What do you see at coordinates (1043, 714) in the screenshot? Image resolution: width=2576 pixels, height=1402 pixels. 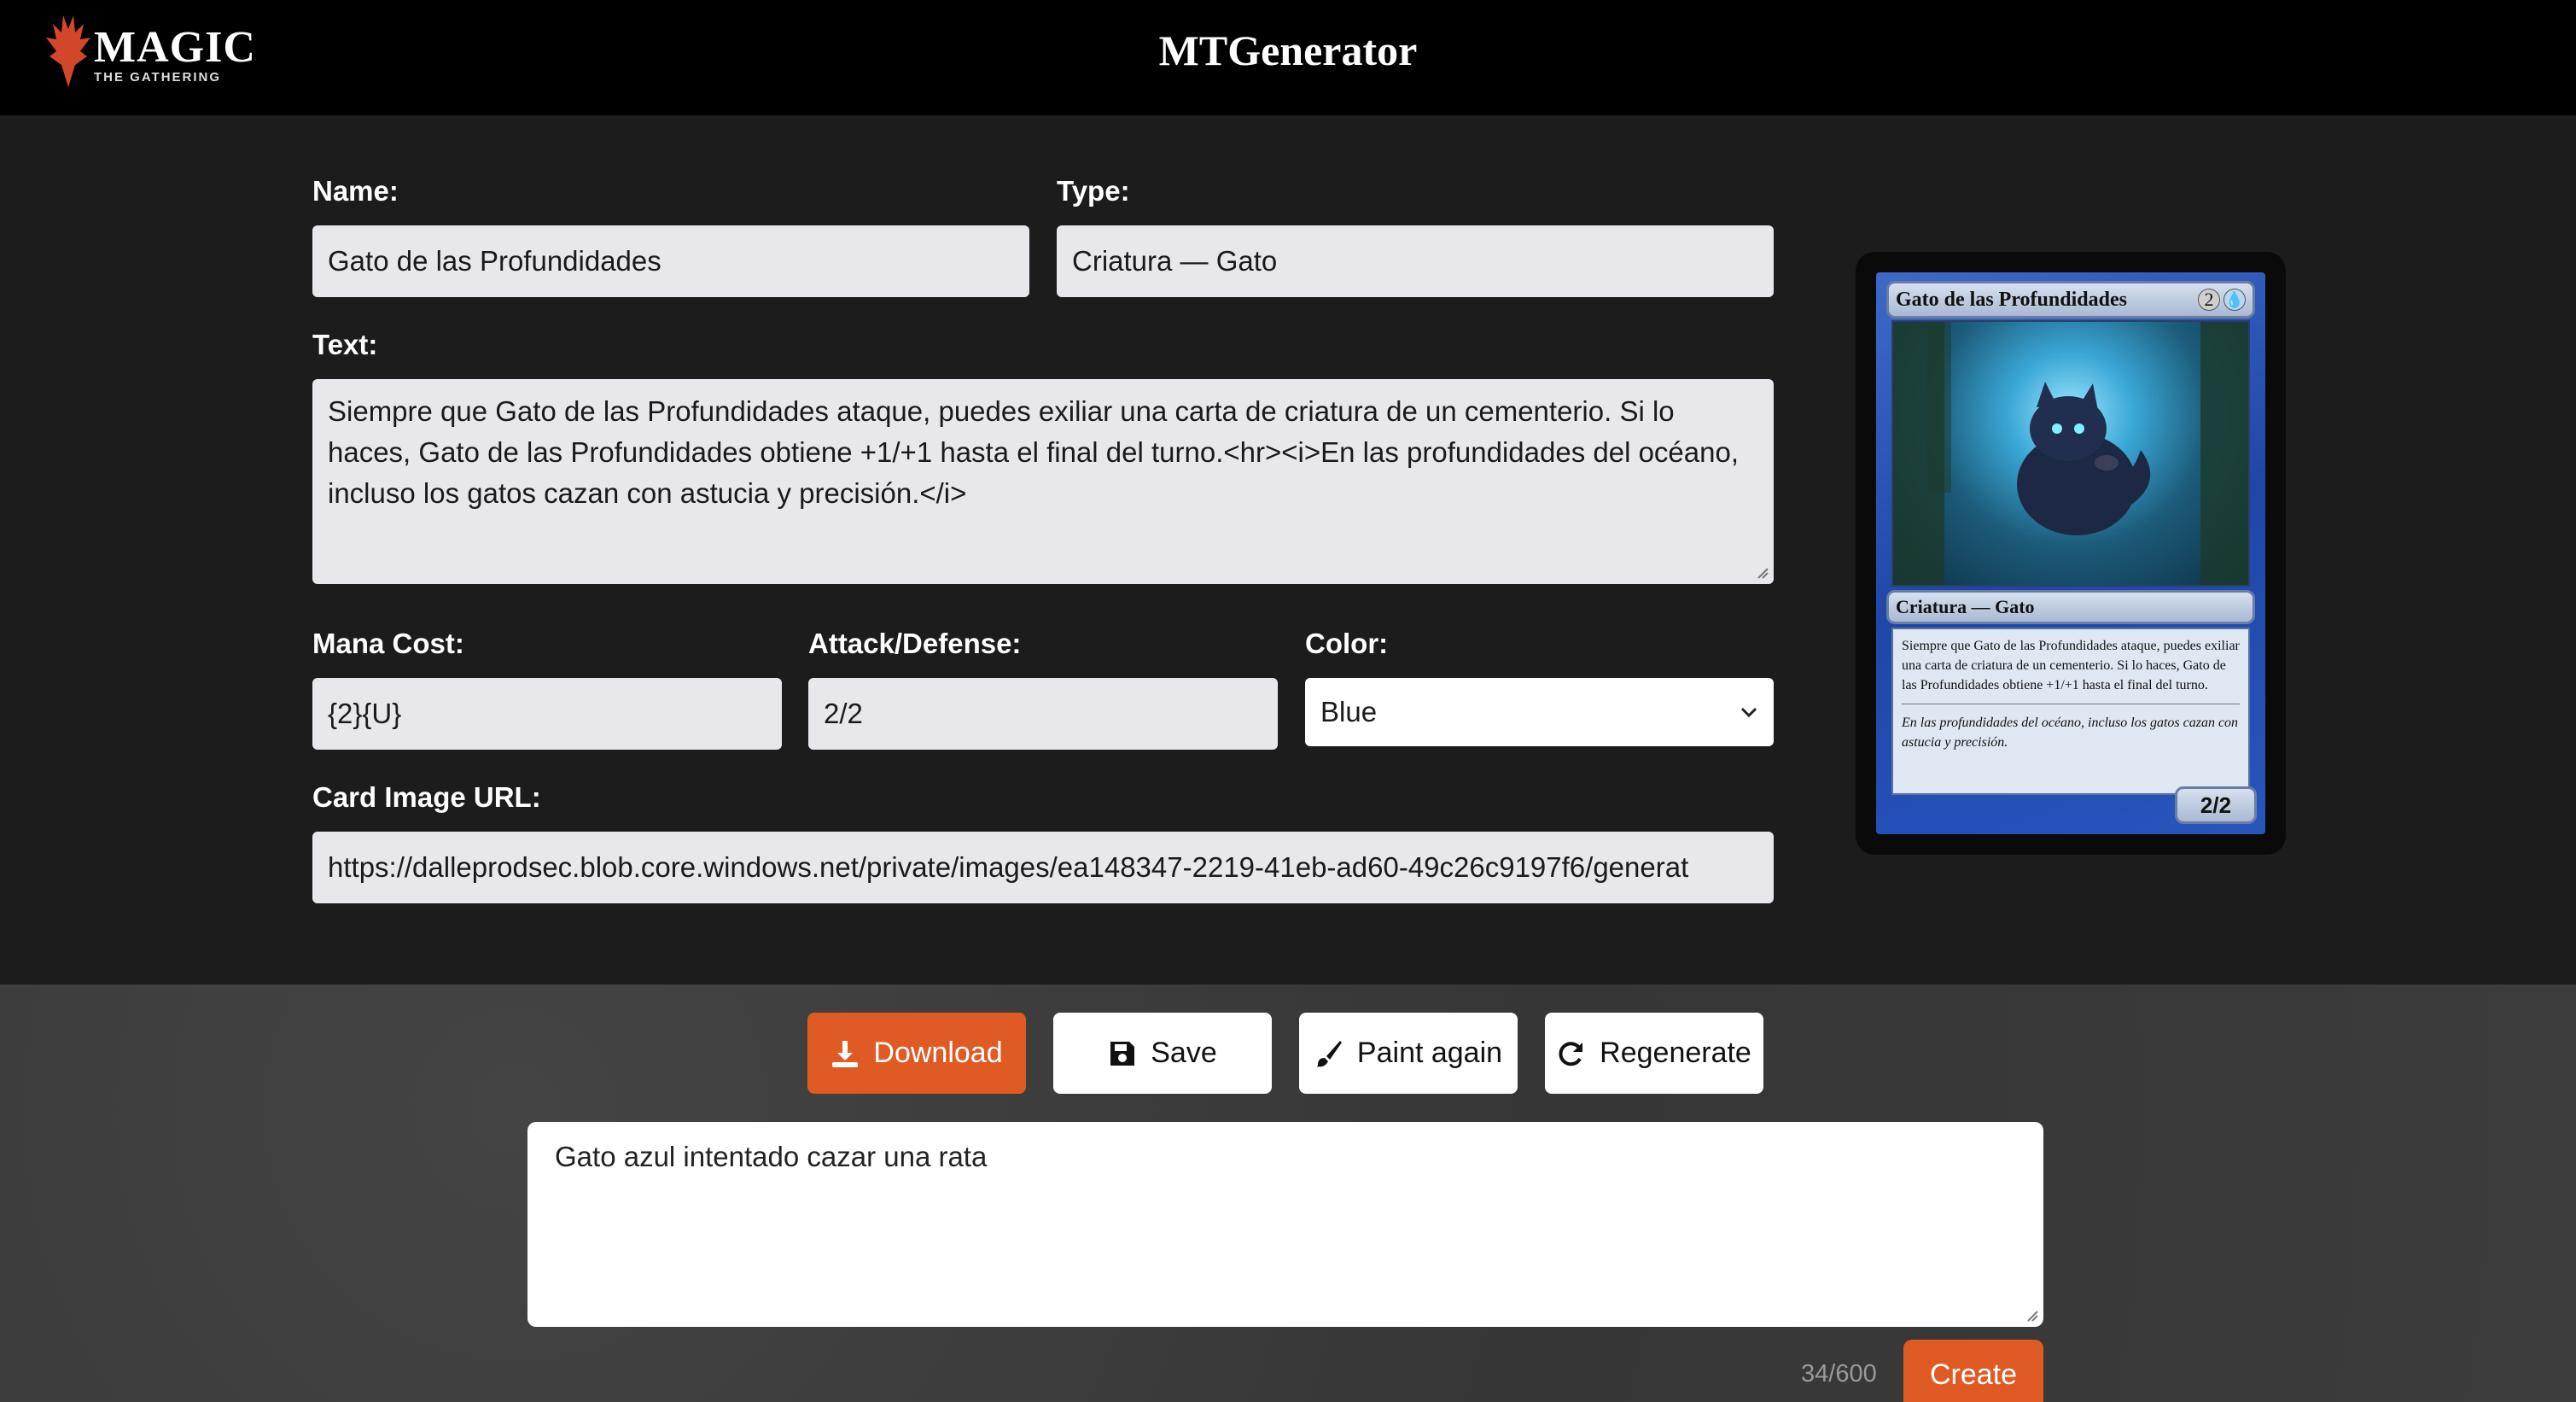 I see `attack-defense-input: 2/2` at bounding box center [1043, 714].